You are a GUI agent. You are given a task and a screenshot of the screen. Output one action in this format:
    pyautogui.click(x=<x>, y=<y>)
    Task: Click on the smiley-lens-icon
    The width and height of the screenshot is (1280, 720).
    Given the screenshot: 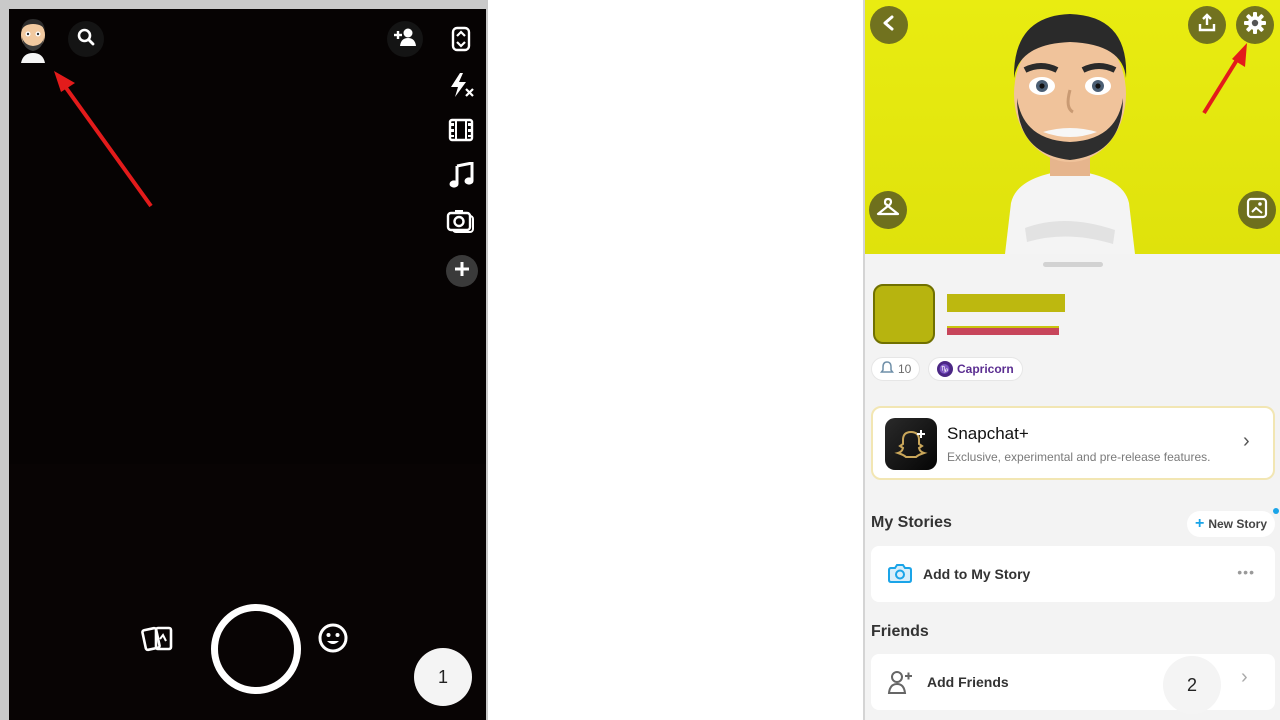 What is the action you would take?
    pyautogui.click(x=333, y=640)
    